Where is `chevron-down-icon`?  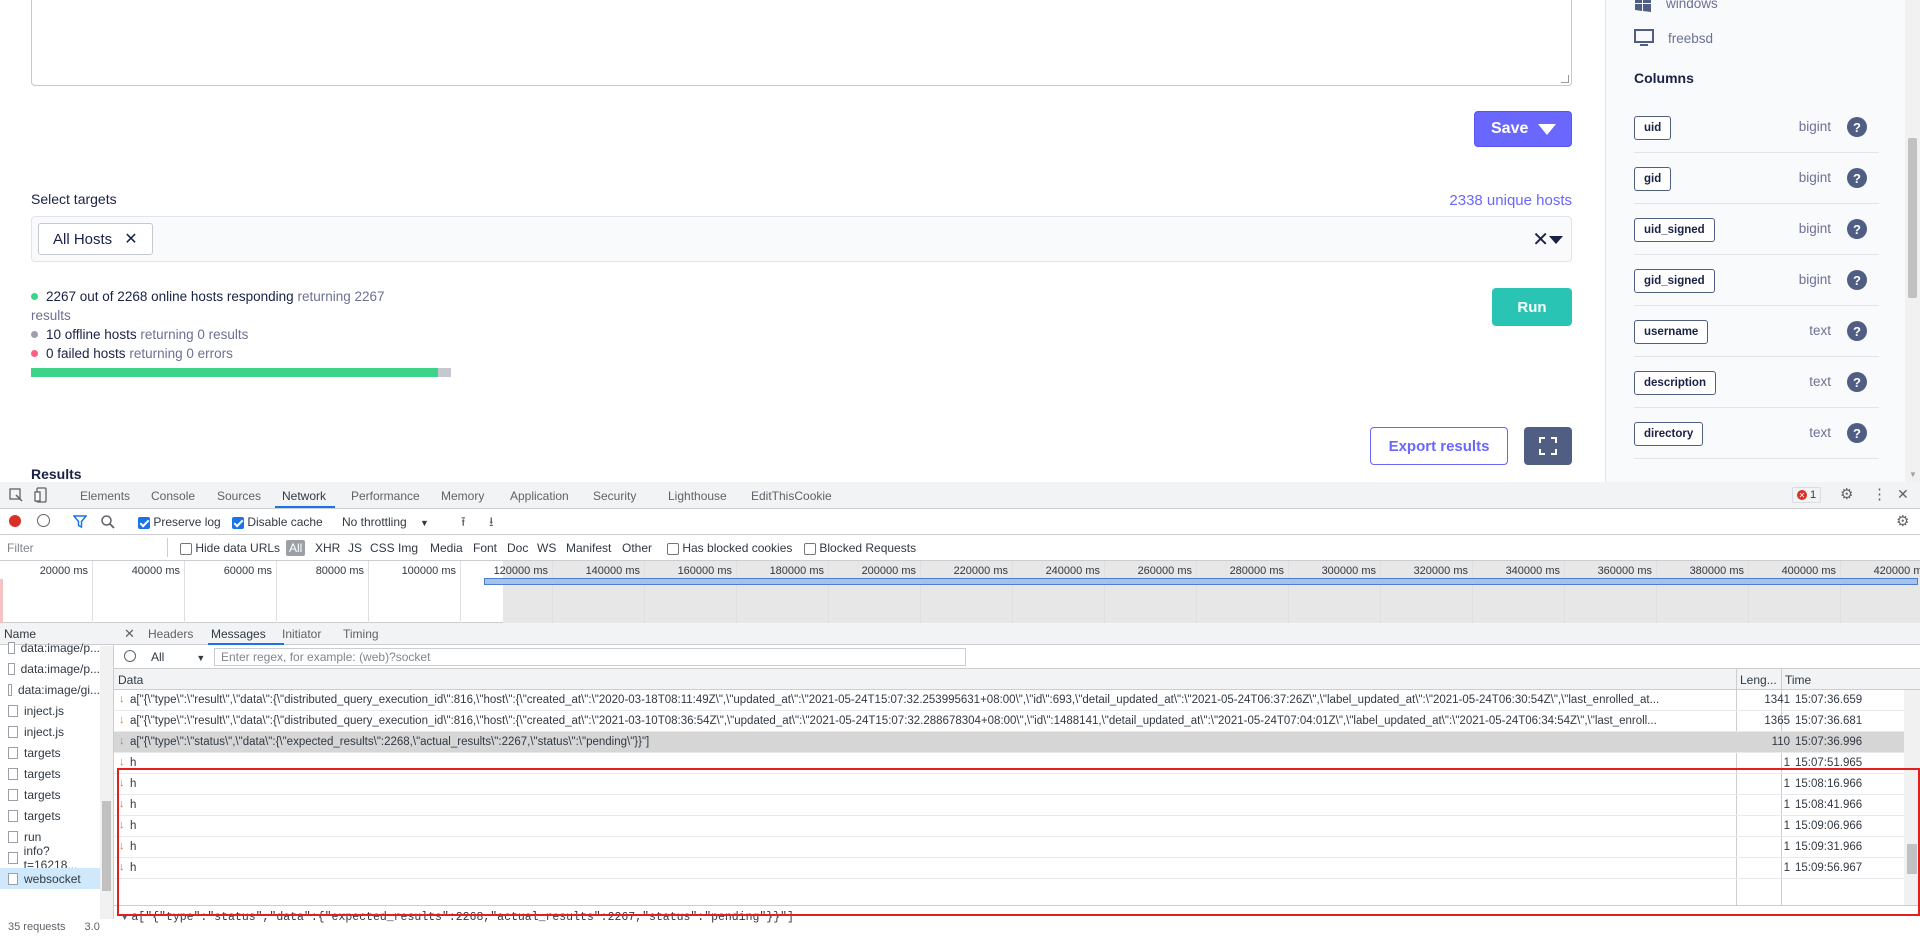 chevron-down-icon is located at coordinates (1556, 240).